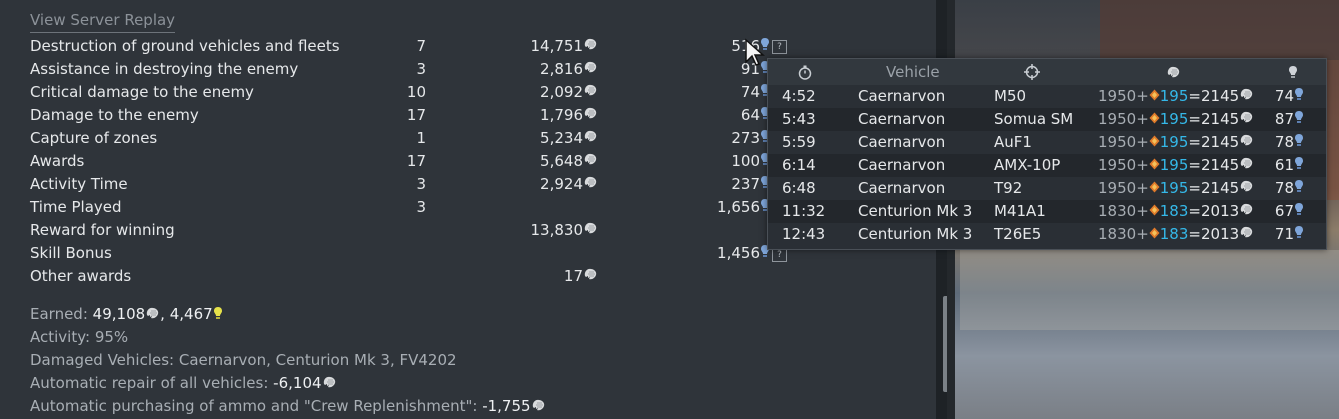  I want to click on kill-rp: 71, so click(1286, 234).